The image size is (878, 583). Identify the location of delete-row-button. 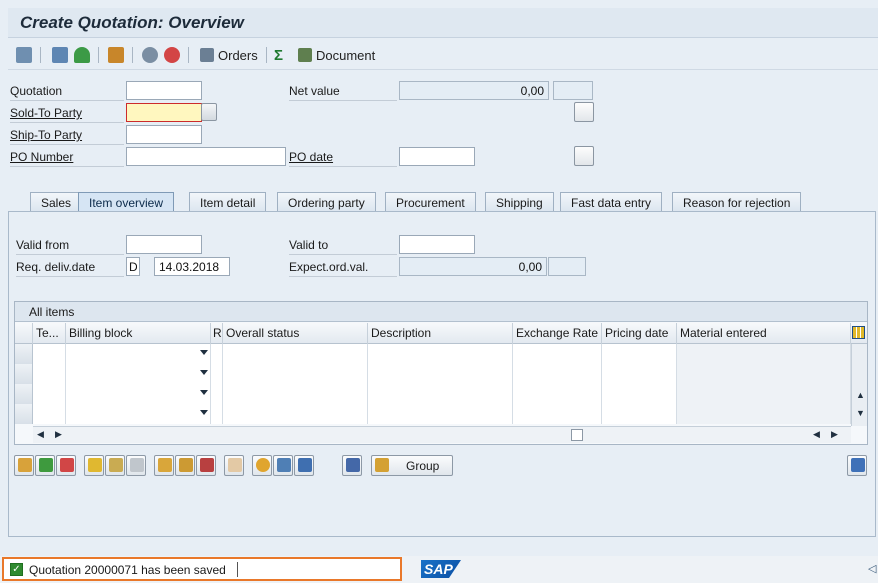
(66, 465).